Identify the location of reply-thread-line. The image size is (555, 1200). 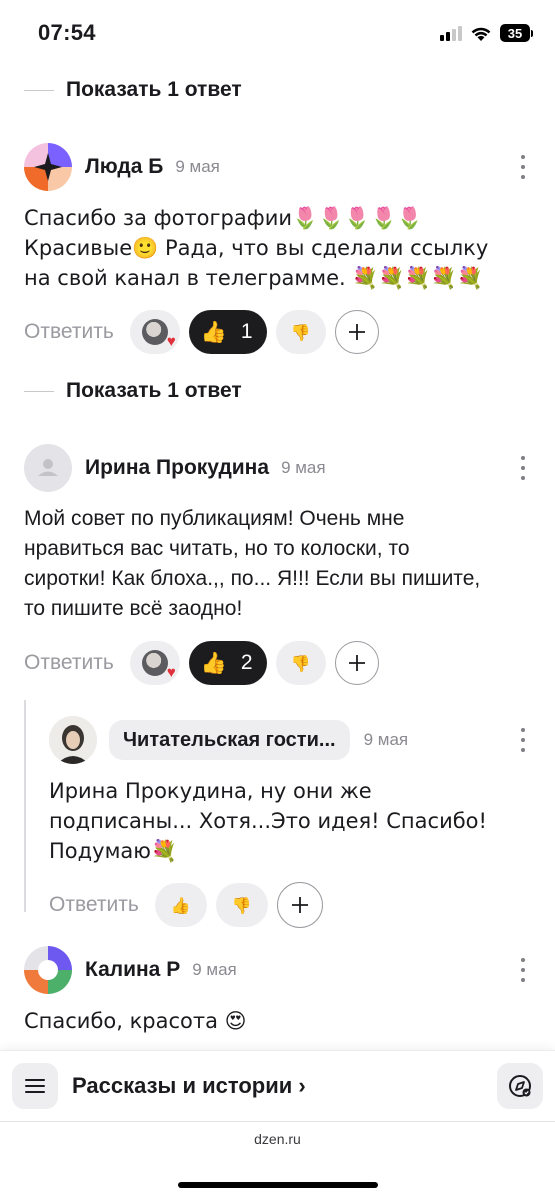
(25, 806).